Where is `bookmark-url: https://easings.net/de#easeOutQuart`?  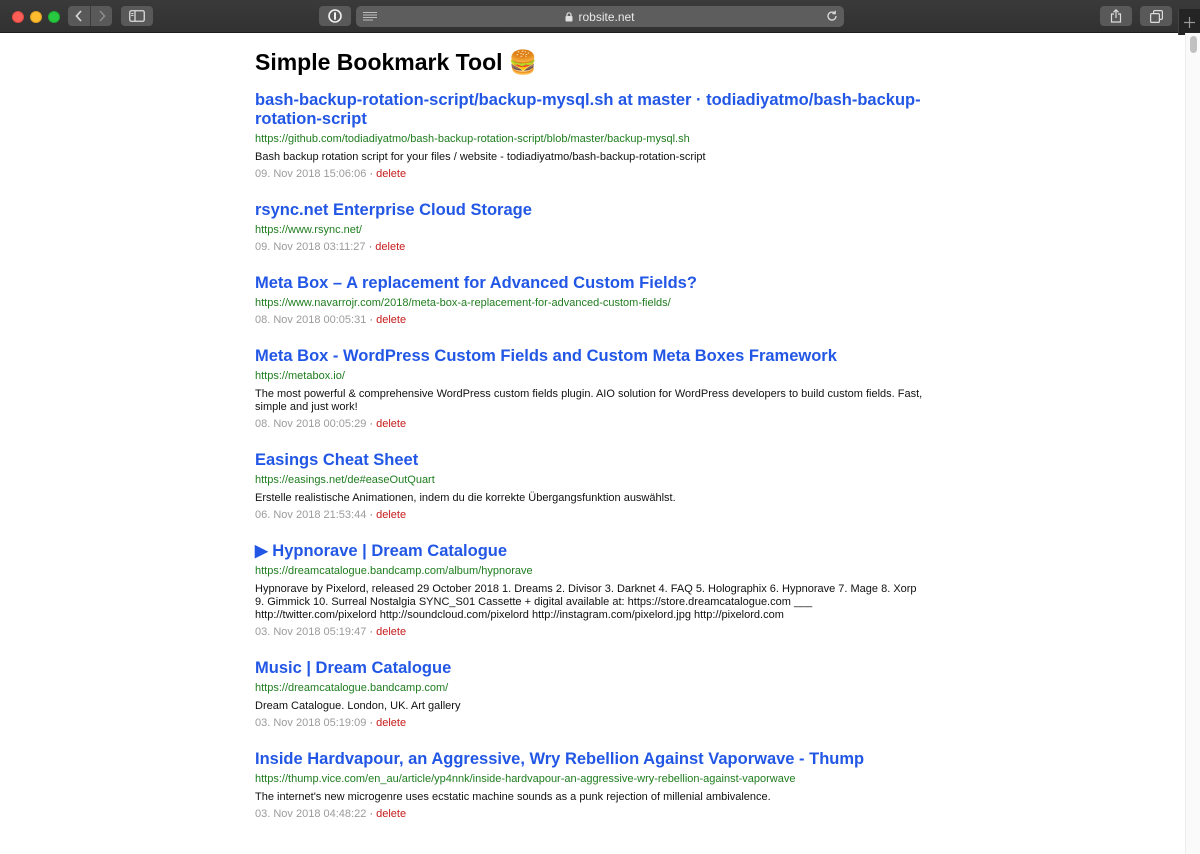
bookmark-url: https://easings.net/de#easeOutQuart is located at coordinates (591, 480).